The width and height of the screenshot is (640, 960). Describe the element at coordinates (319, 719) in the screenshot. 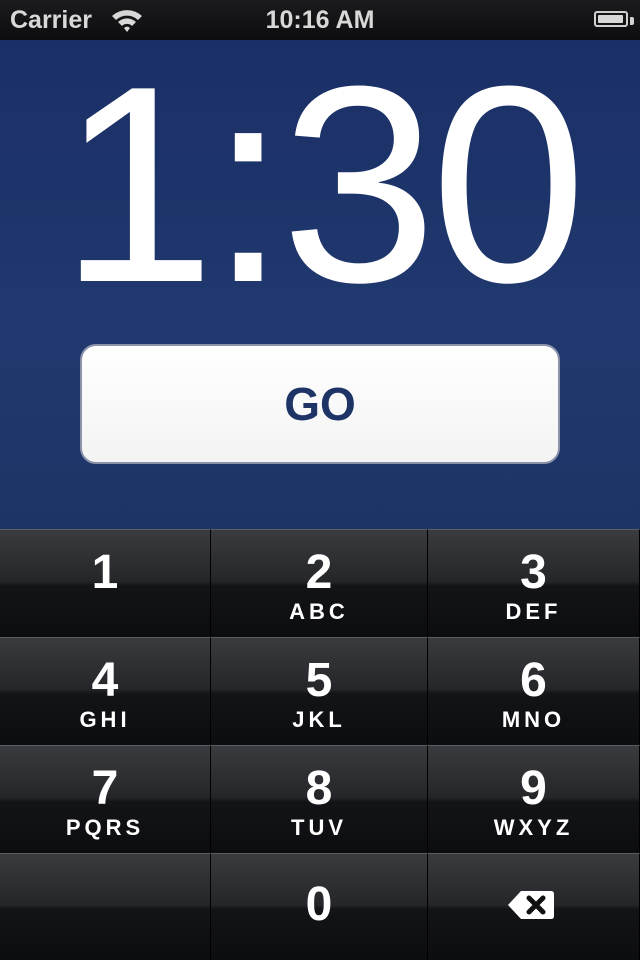

I see `key-letters: JKL` at that location.